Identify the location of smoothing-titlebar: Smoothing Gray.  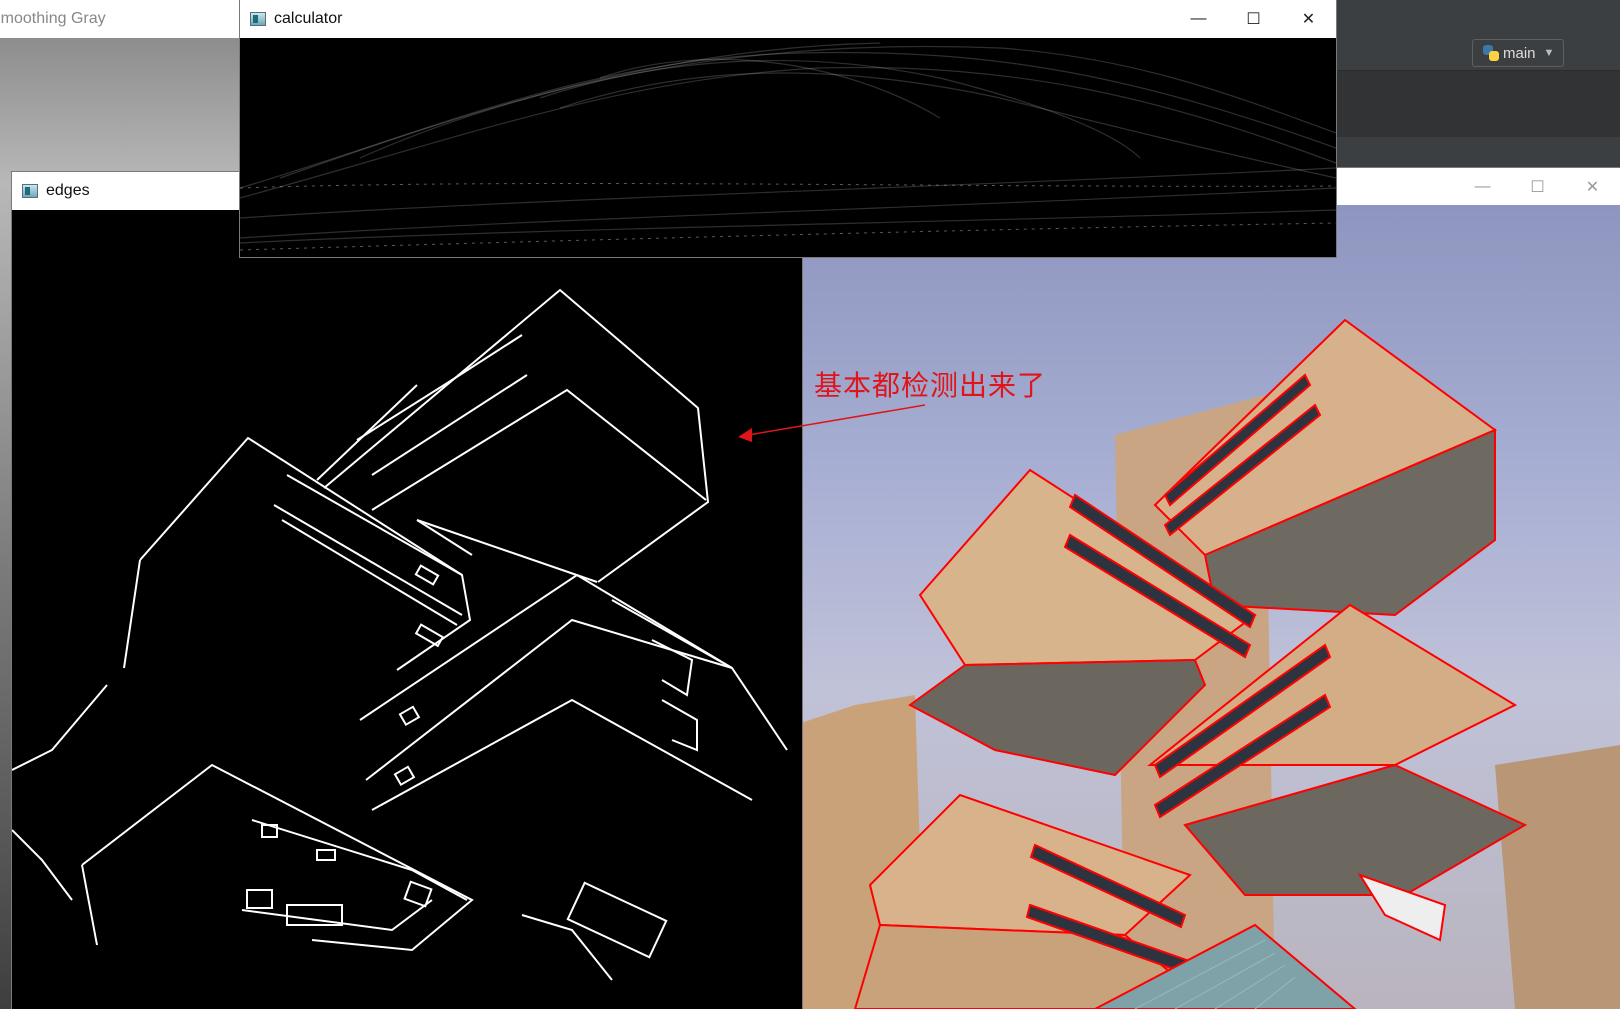
(125, 19).